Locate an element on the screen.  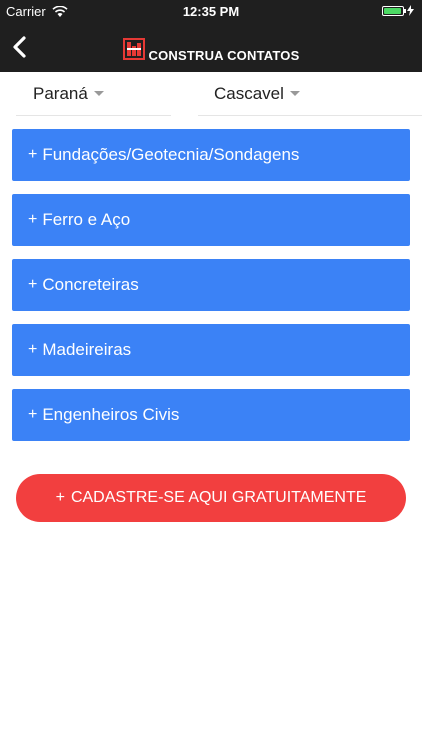
category-fundacoes: + Fundações/Geotecnia/Sondagens is located at coordinates (211, 155).